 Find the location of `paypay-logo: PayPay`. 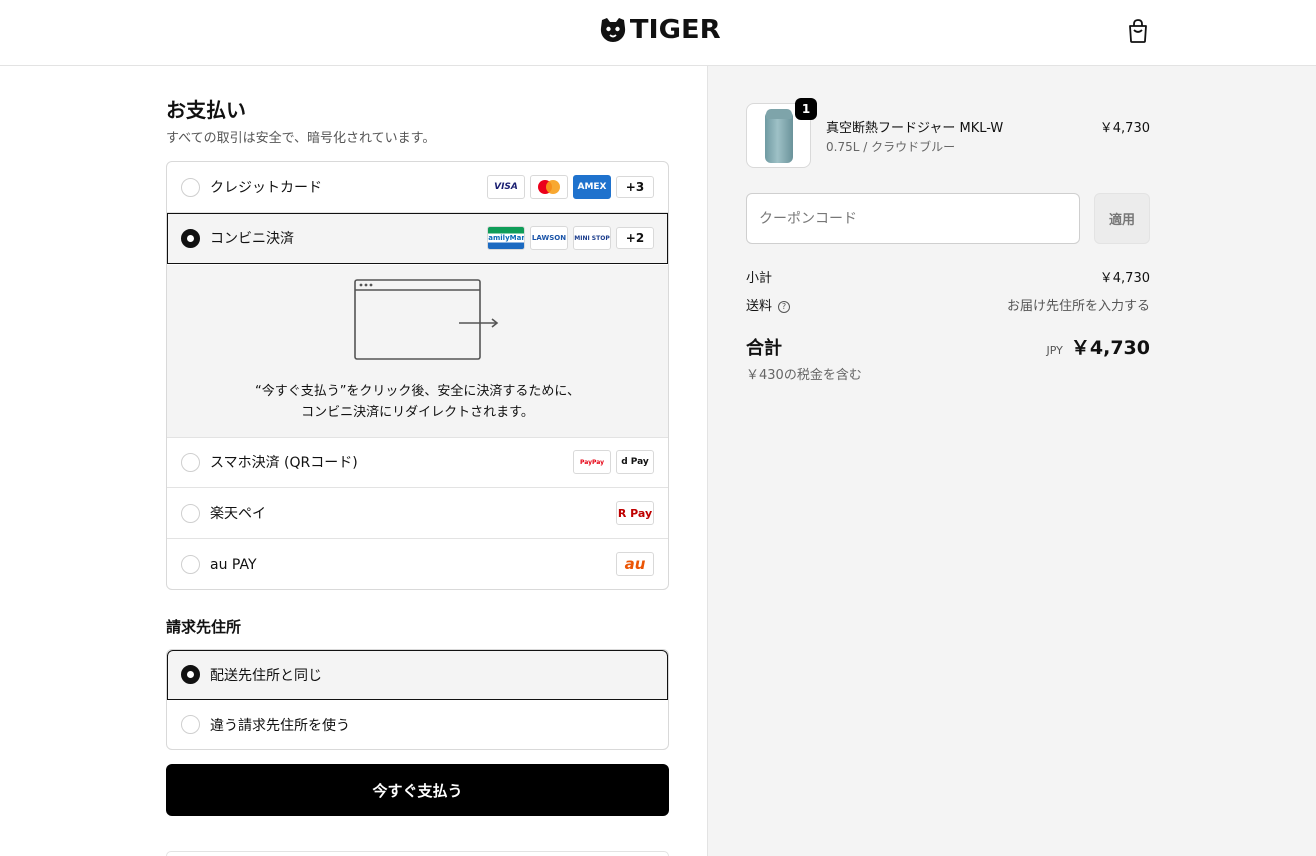

paypay-logo: PayPay is located at coordinates (592, 462).